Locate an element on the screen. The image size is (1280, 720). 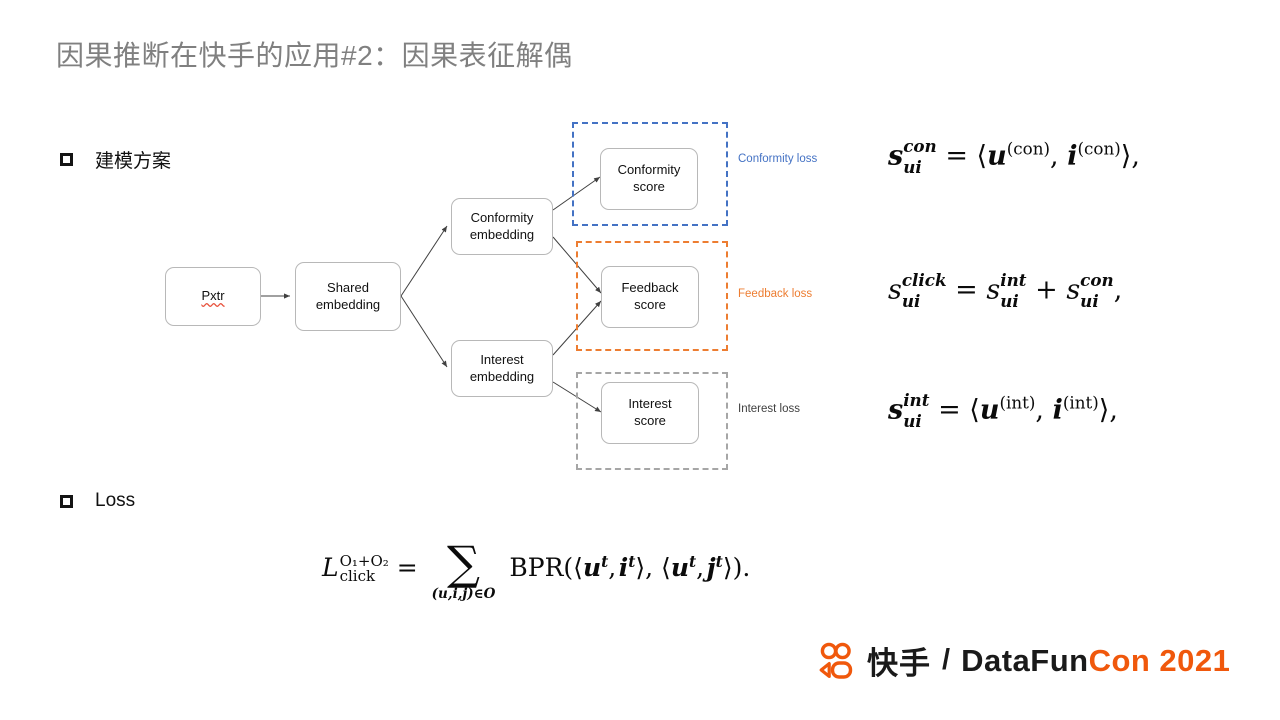
equation-click-score: s click ui = s int ui + s con ui, is located at coordinates (1005, 290).